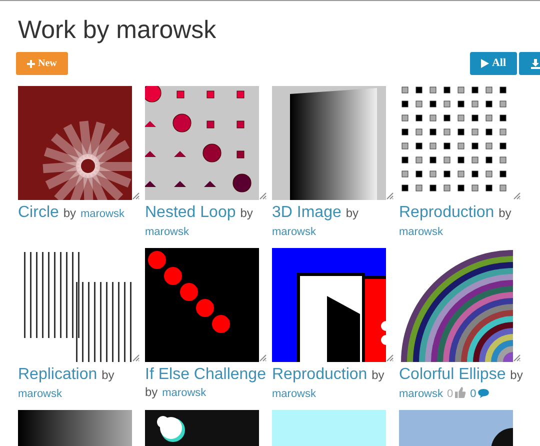 The image size is (540, 446). What do you see at coordinates (535, 63) in the screenshot?
I see `download-icon` at bounding box center [535, 63].